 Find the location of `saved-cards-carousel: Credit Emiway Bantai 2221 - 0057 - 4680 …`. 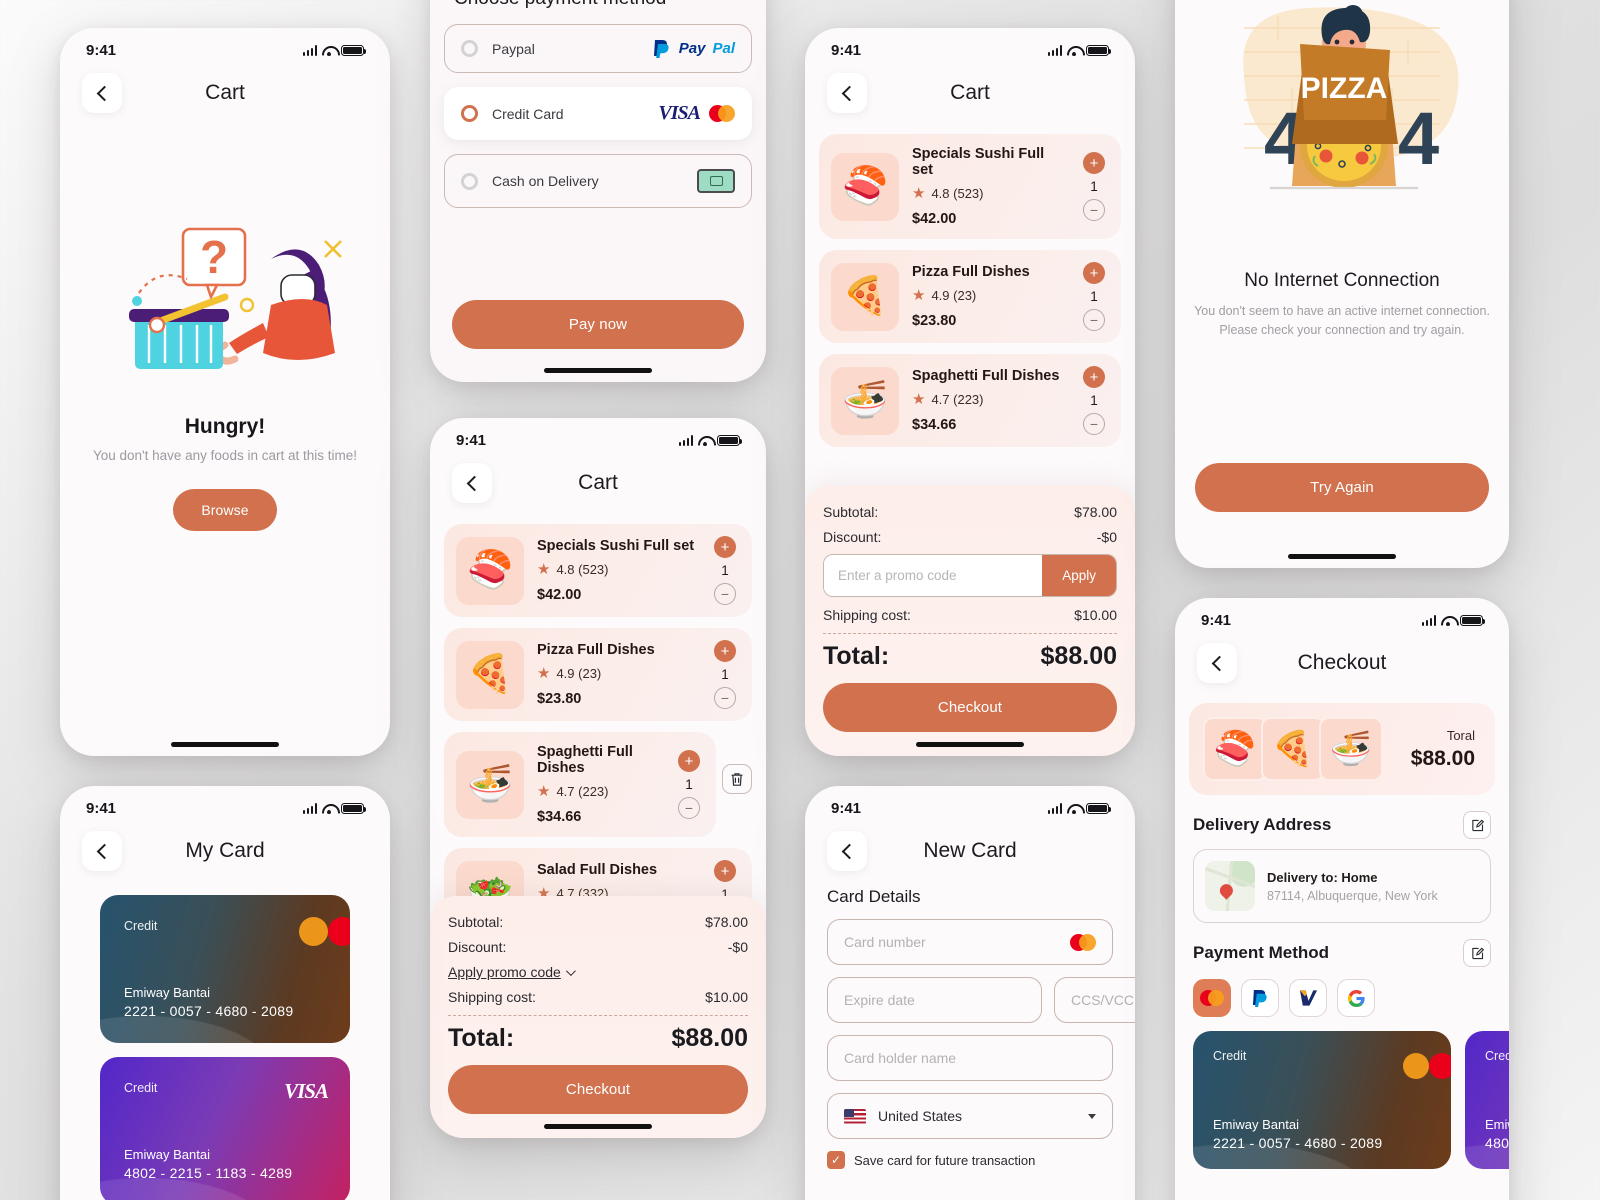

saved-cards-carousel: Credit Emiway Bantai 2221 - 0057 - 4680 … is located at coordinates (1342, 1093).